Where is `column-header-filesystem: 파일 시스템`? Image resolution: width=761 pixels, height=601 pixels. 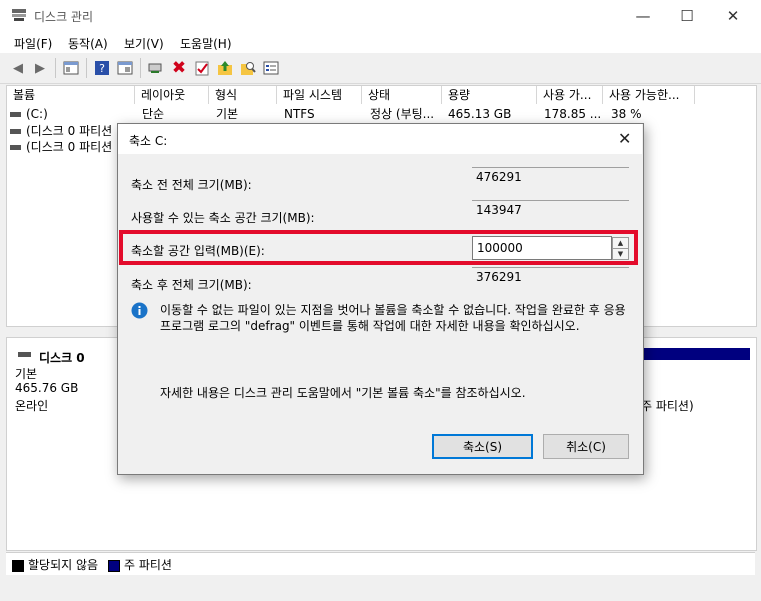 column-header-filesystem: 파일 시스템 is located at coordinates (319, 95).